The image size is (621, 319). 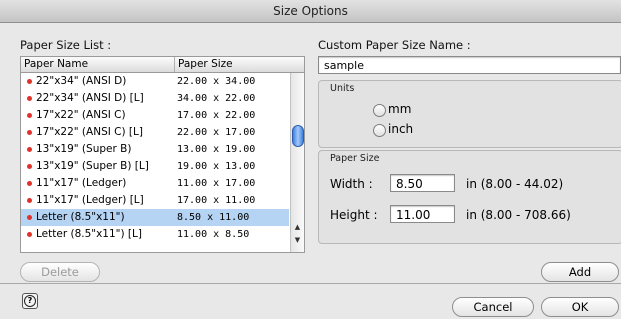 I want to click on paper-size-cell: 19.00 x 13.00, so click(x=216, y=166).